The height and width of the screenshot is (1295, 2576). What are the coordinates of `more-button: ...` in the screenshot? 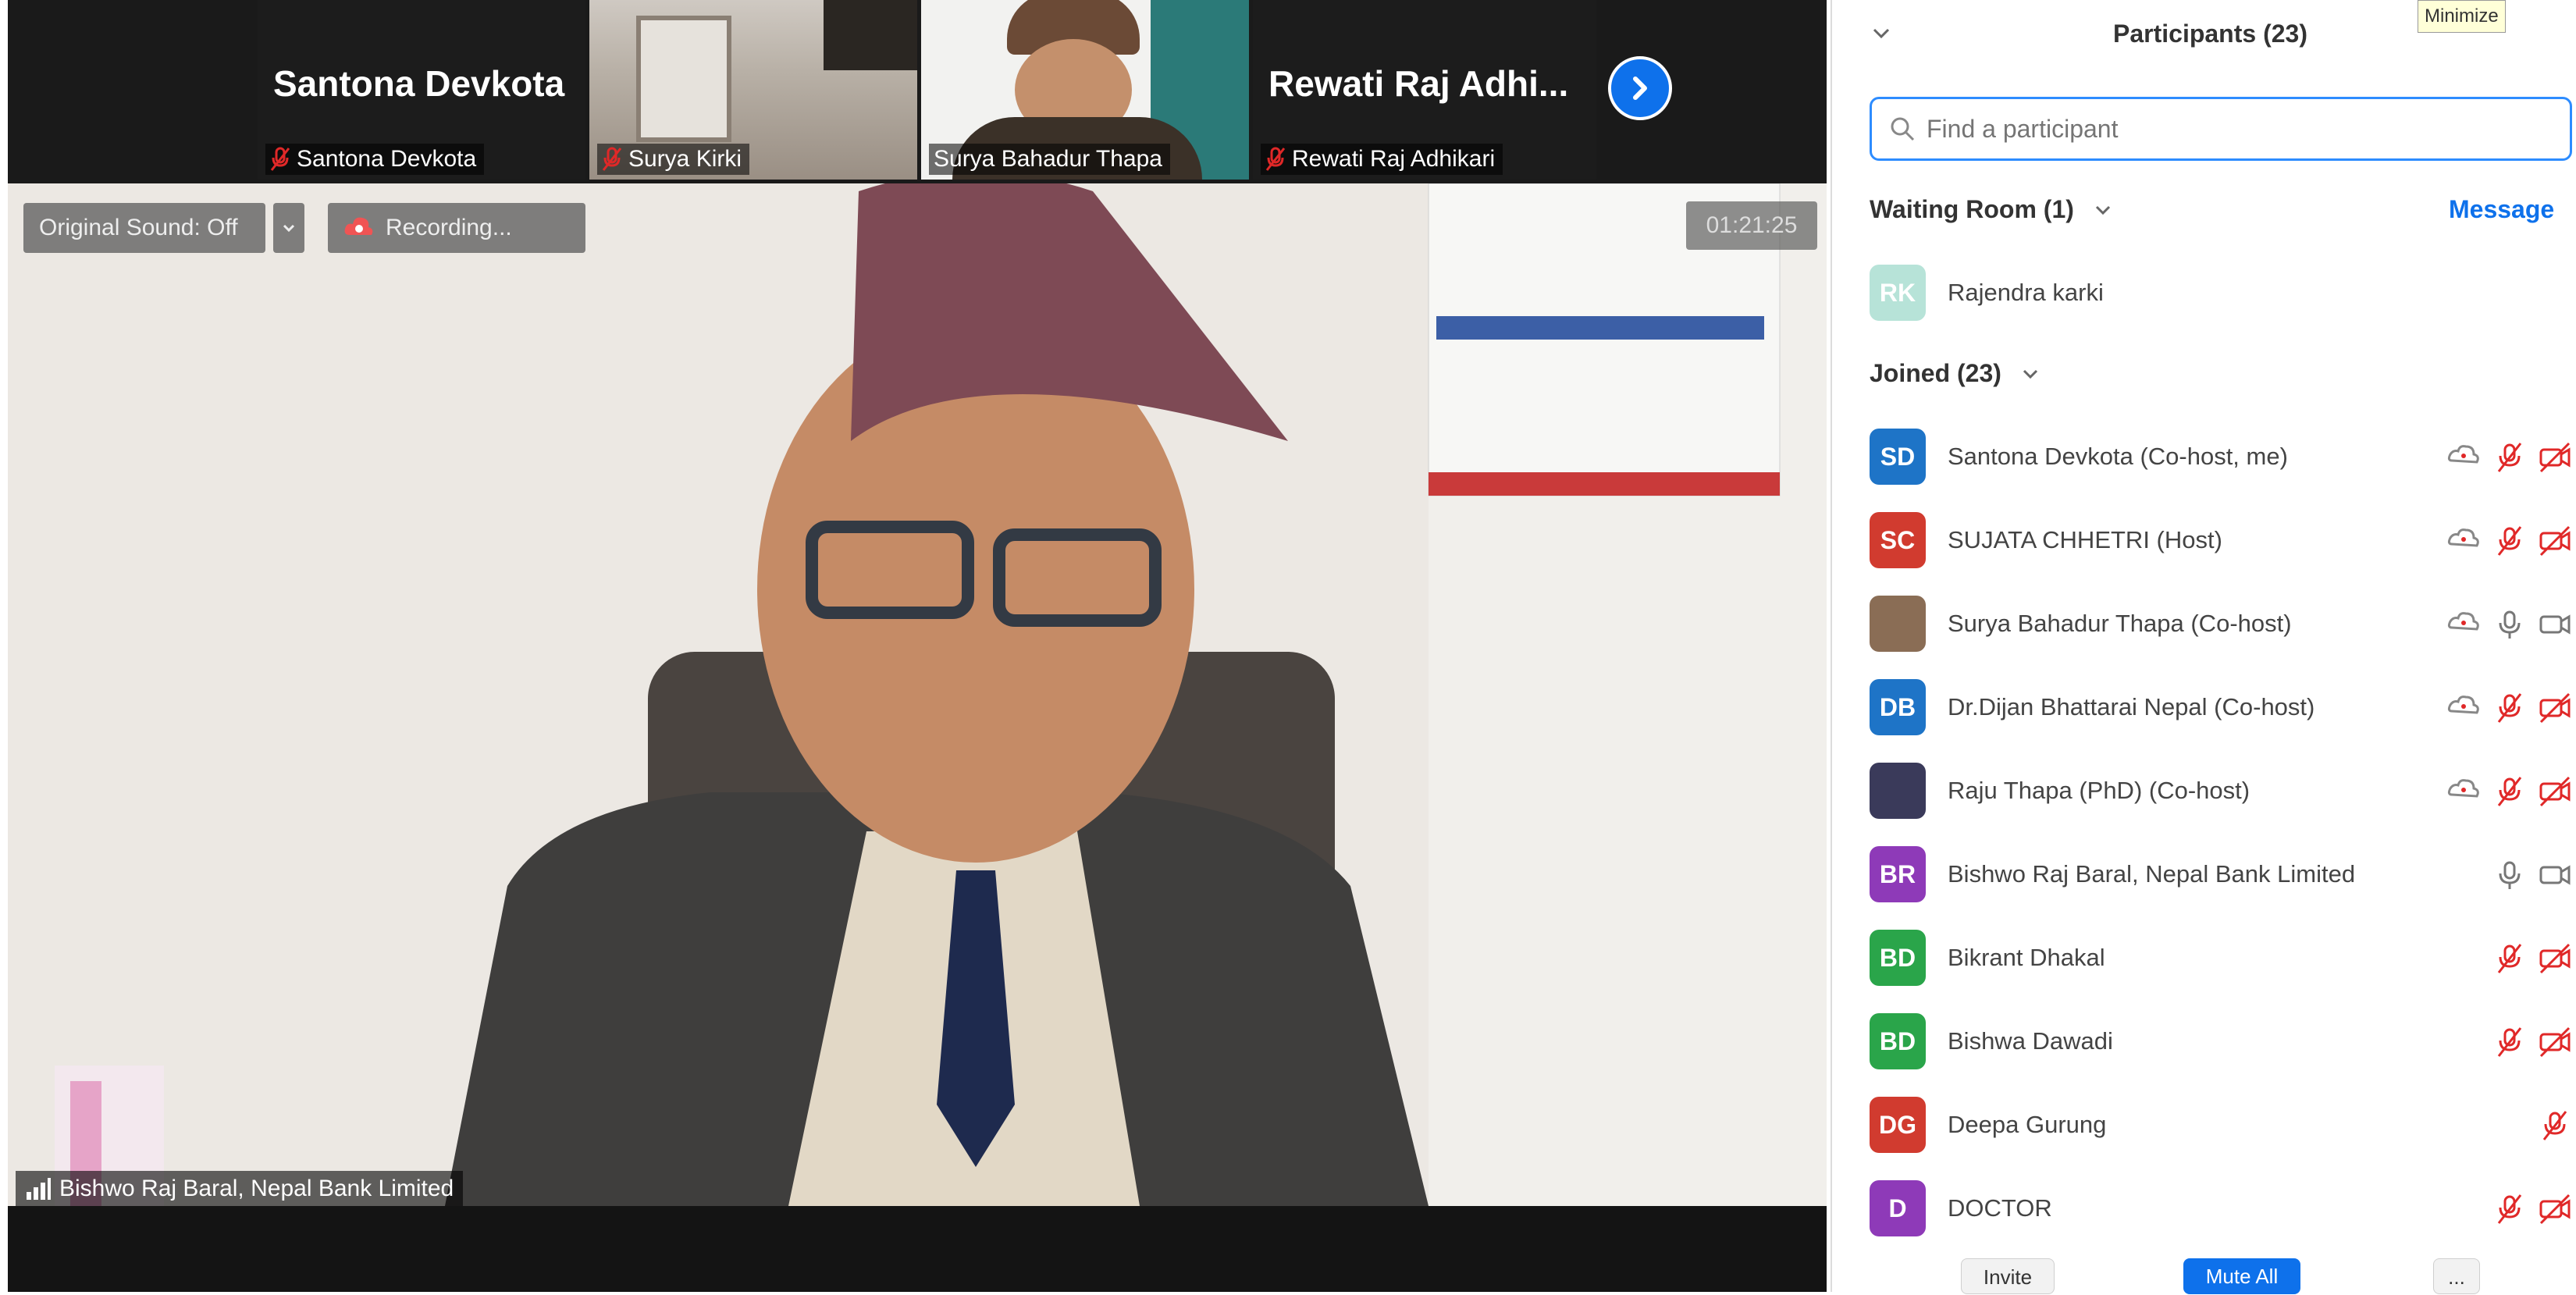 It's located at (2456, 1276).